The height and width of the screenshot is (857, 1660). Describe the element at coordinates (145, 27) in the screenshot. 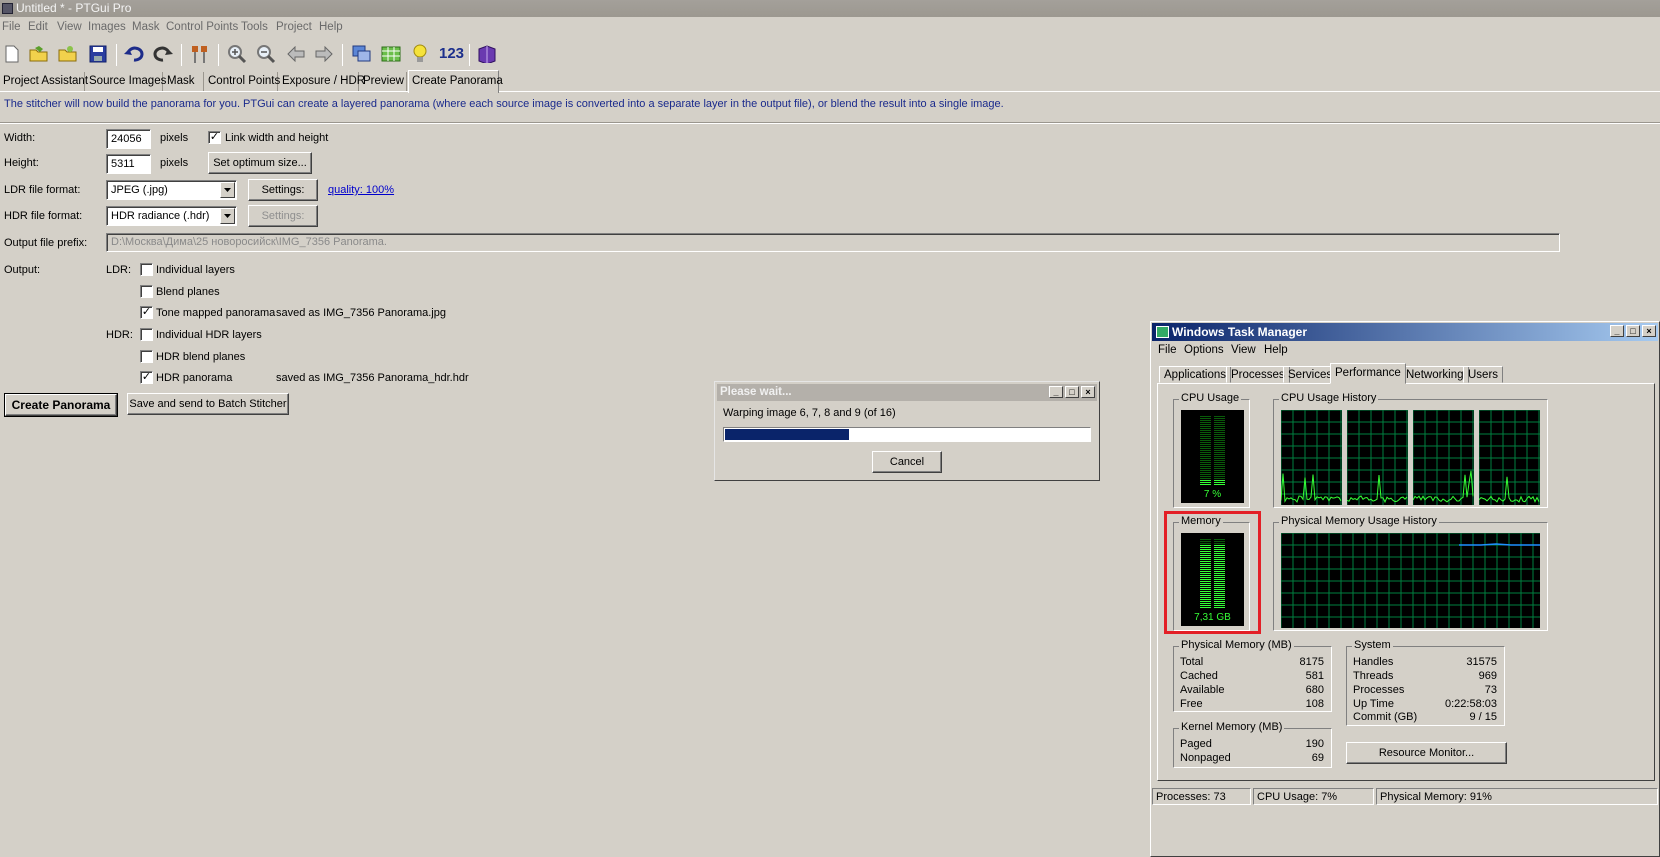

I see `menu-mask: Mask` at that location.